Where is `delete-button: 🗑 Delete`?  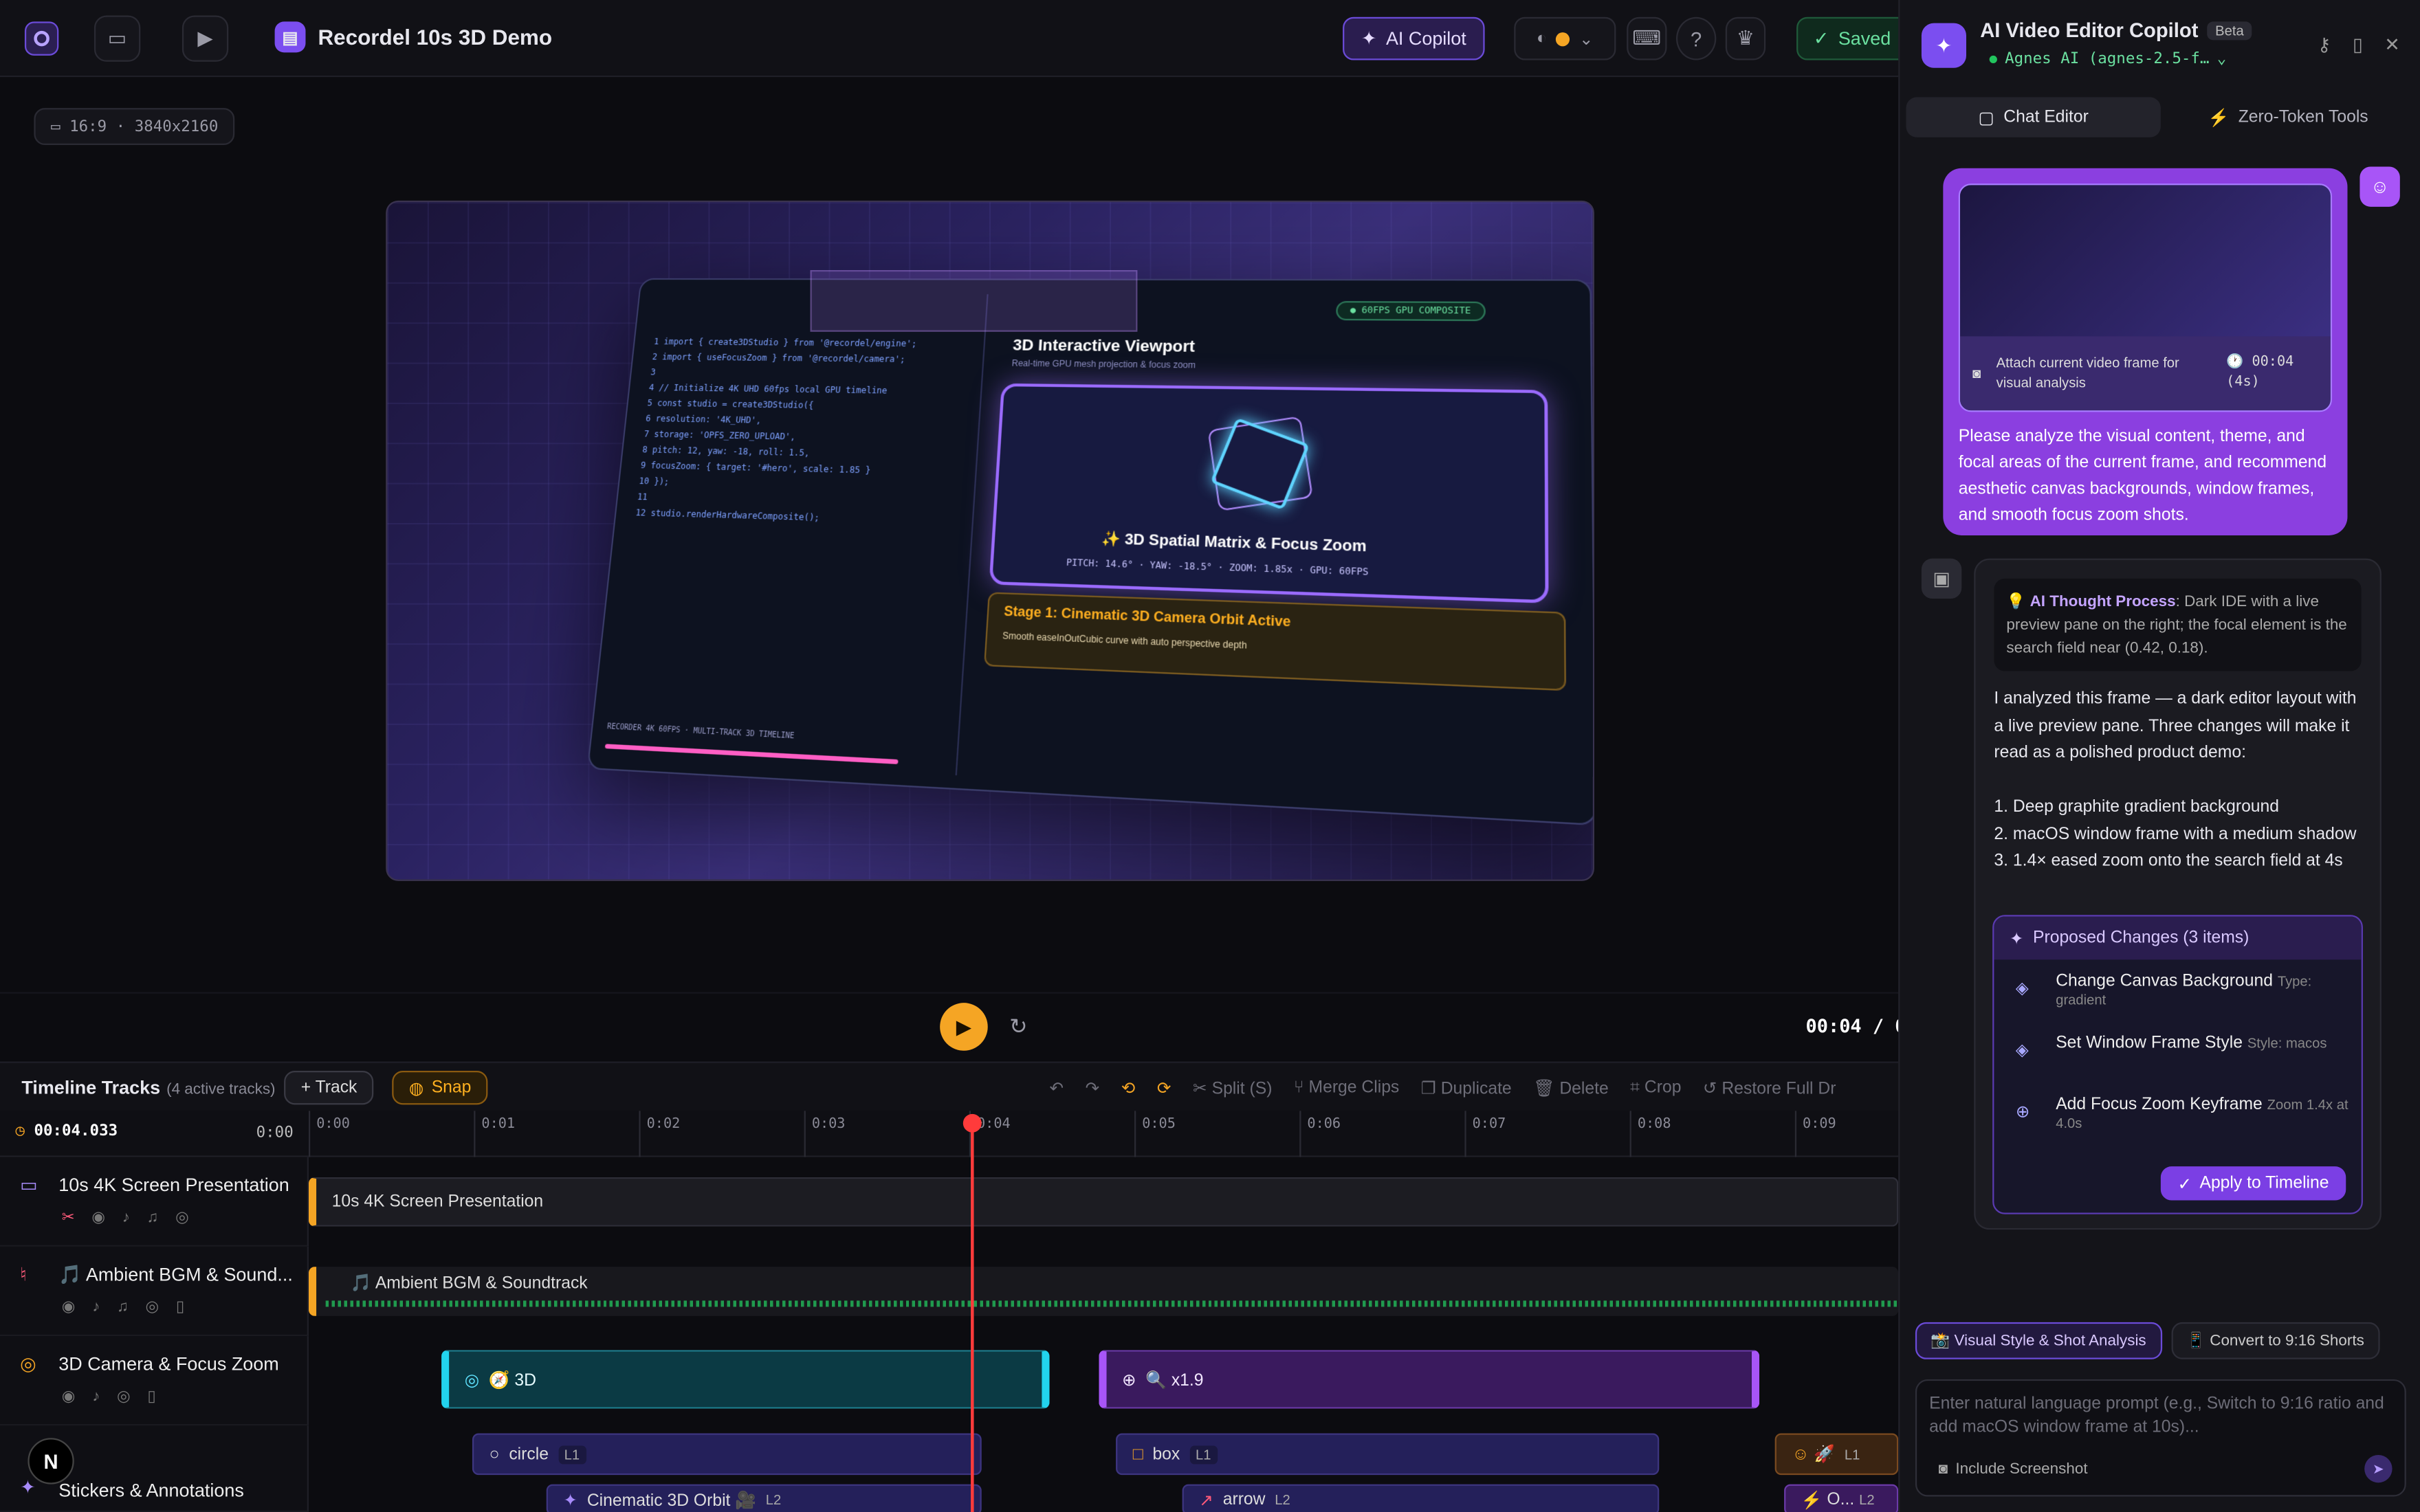
delete-button: 🗑 Delete is located at coordinates (1571, 1088).